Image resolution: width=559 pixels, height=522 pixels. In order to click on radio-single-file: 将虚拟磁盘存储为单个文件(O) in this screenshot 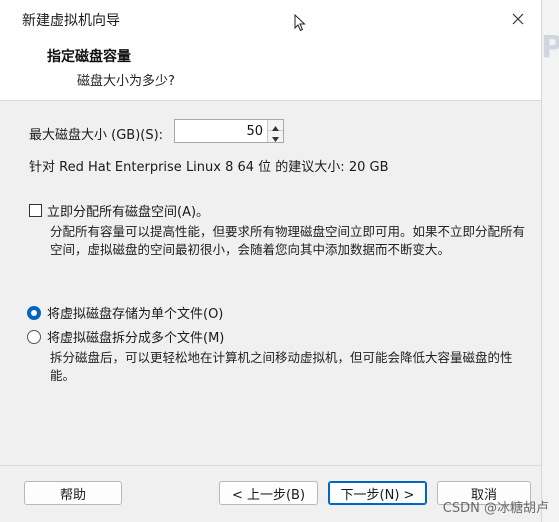, I will do `click(125, 312)`.